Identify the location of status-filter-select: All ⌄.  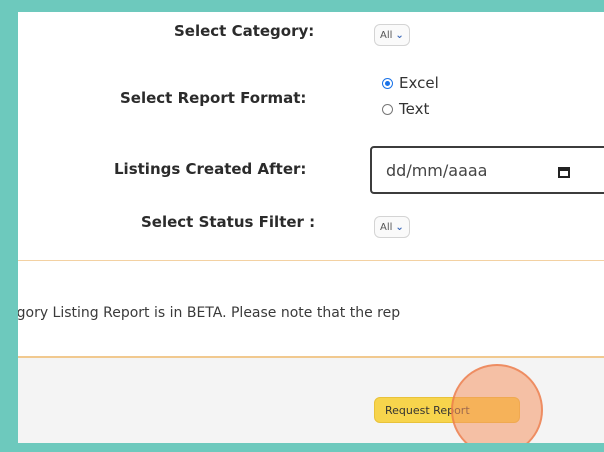
(392, 227).